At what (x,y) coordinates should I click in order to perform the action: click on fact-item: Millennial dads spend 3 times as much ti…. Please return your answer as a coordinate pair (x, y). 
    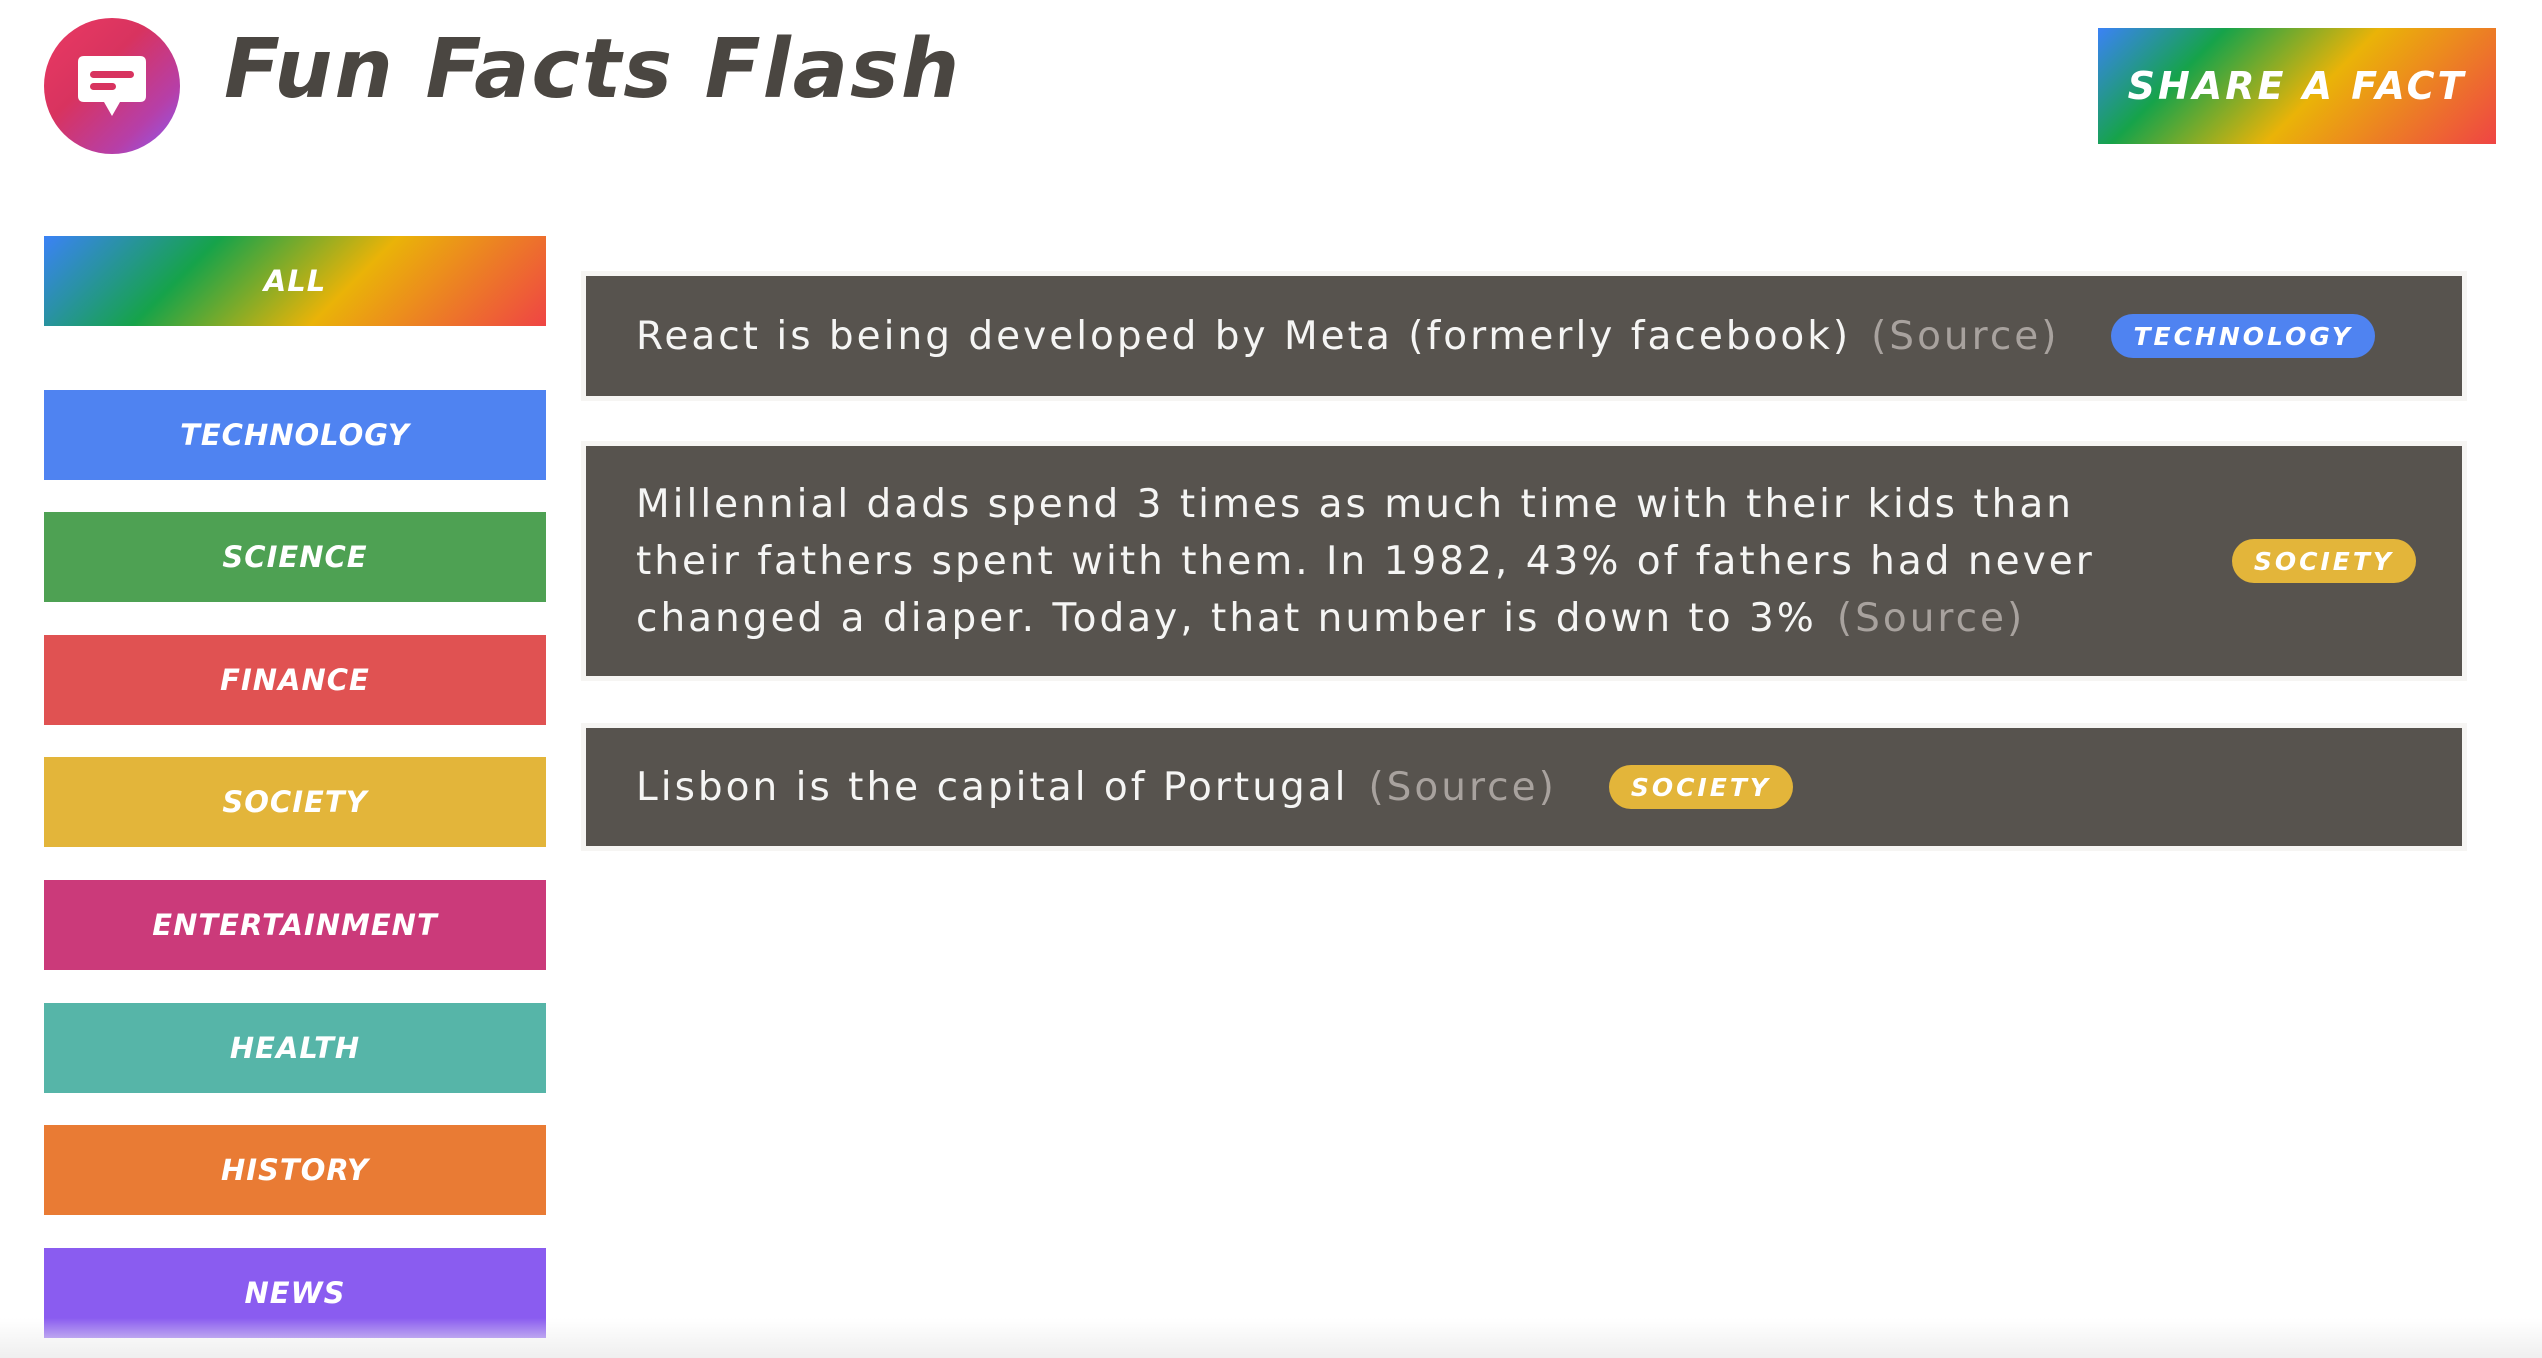
    Looking at the image, I should click on (1524, 561).